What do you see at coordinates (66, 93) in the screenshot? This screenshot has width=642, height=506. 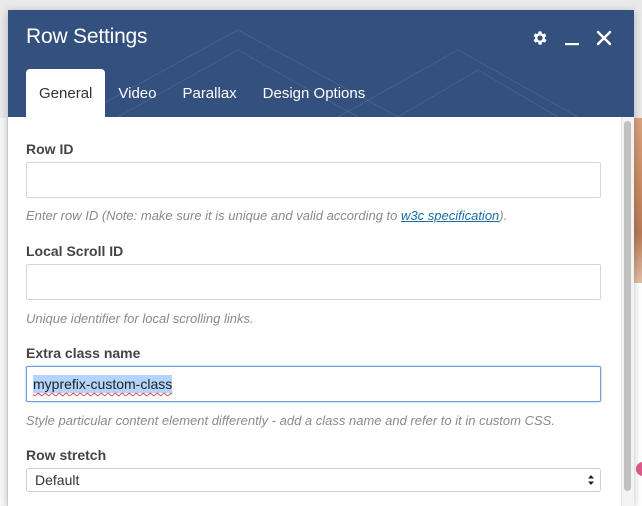 I see `tab-general: General` at bounding box center [66, 93].